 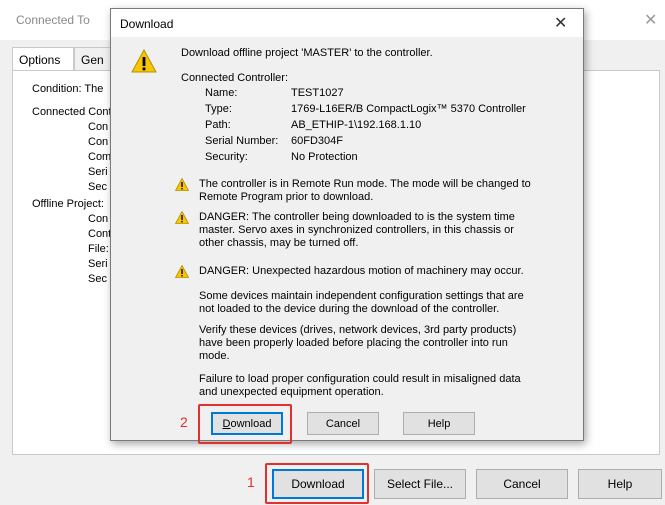 What do you see at coordinates (317, 93) in the screenshot?
I see `field-name-value: TEST1027` at bounding box center [317, 93].